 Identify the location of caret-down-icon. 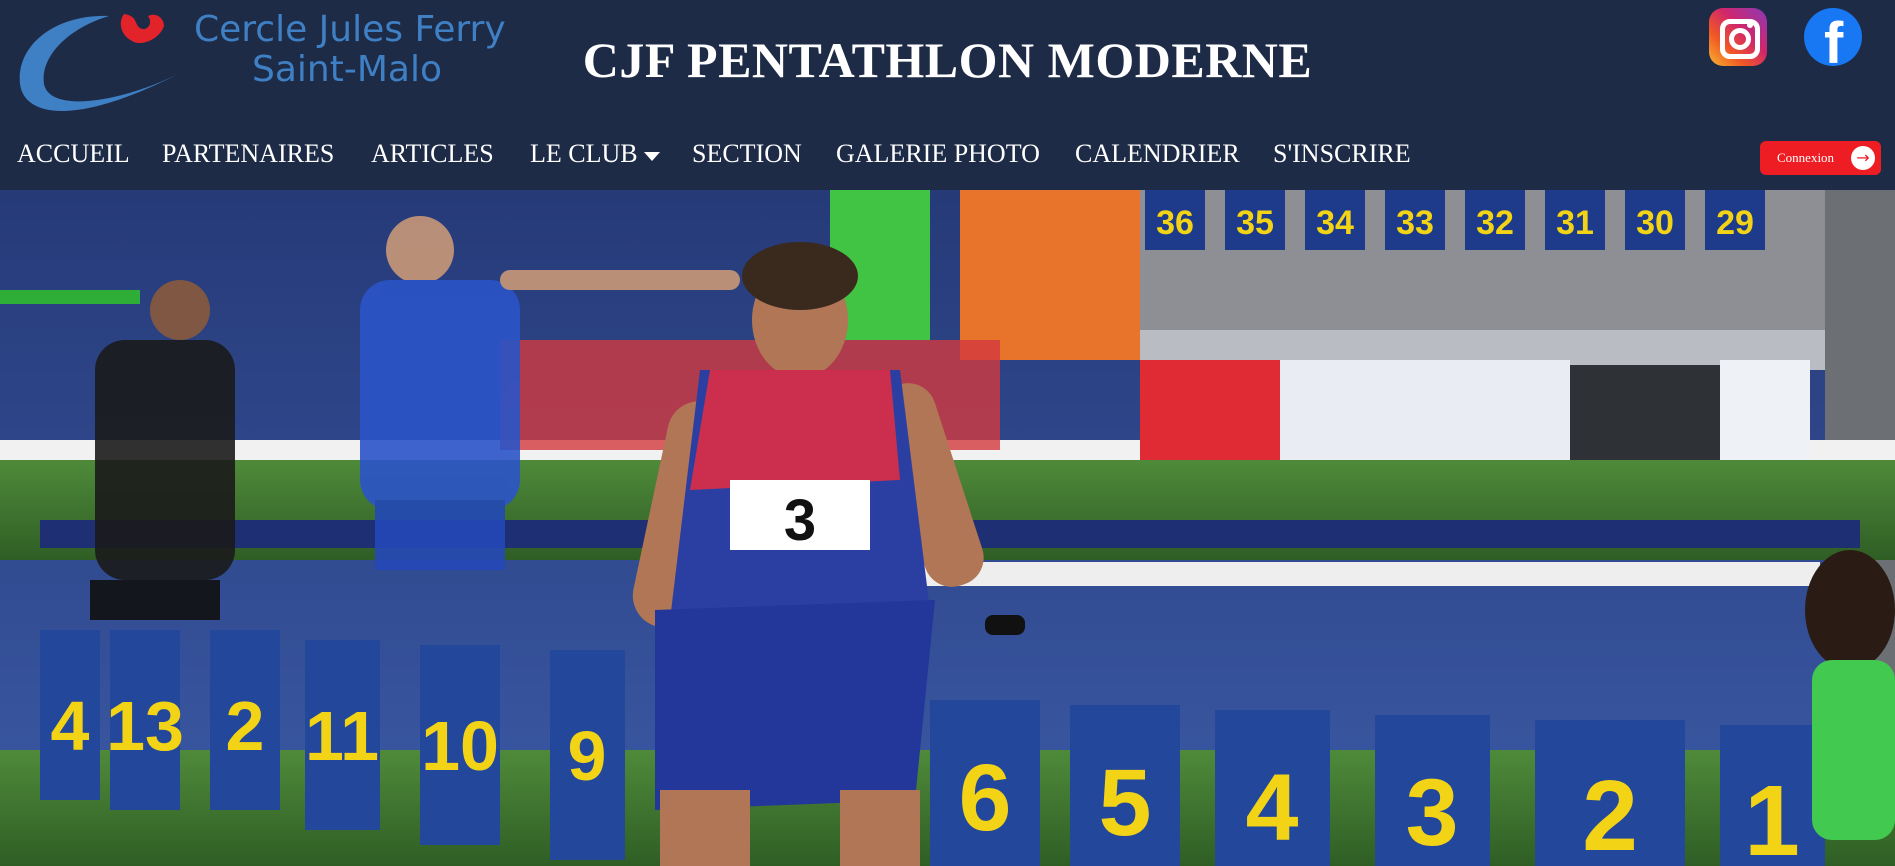
(651, 156).